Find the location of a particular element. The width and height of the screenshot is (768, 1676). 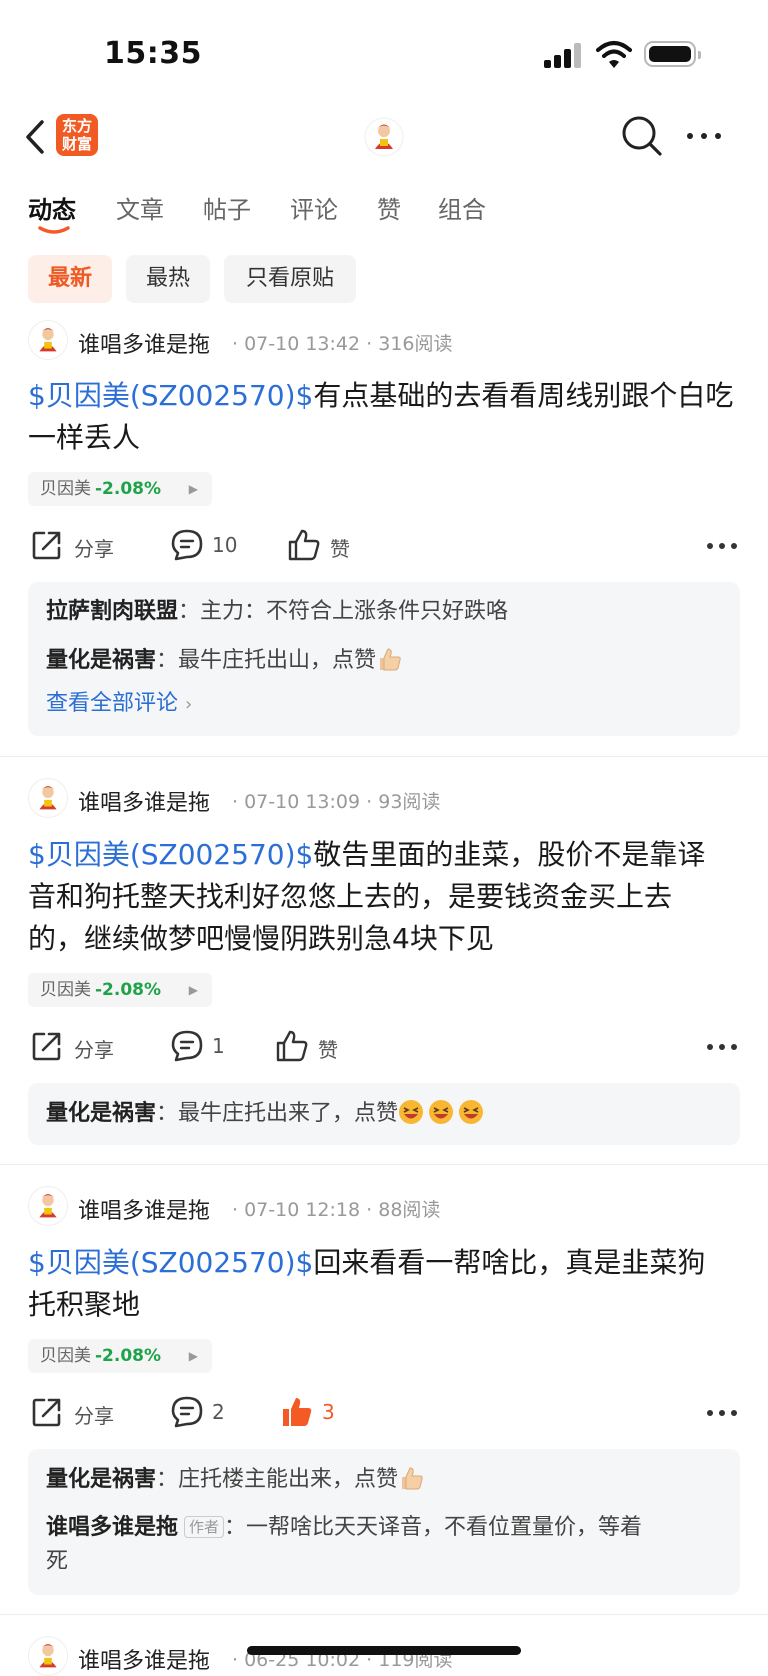

filter-latest: 最新 is located at coordinates (70, 279).